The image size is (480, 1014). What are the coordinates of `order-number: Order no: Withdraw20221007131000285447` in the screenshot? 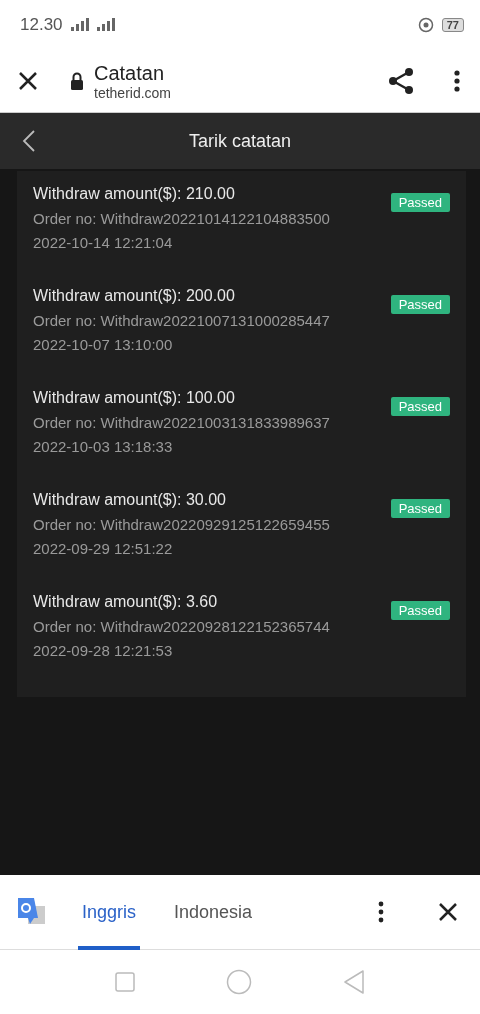 It's located at (181, 320).